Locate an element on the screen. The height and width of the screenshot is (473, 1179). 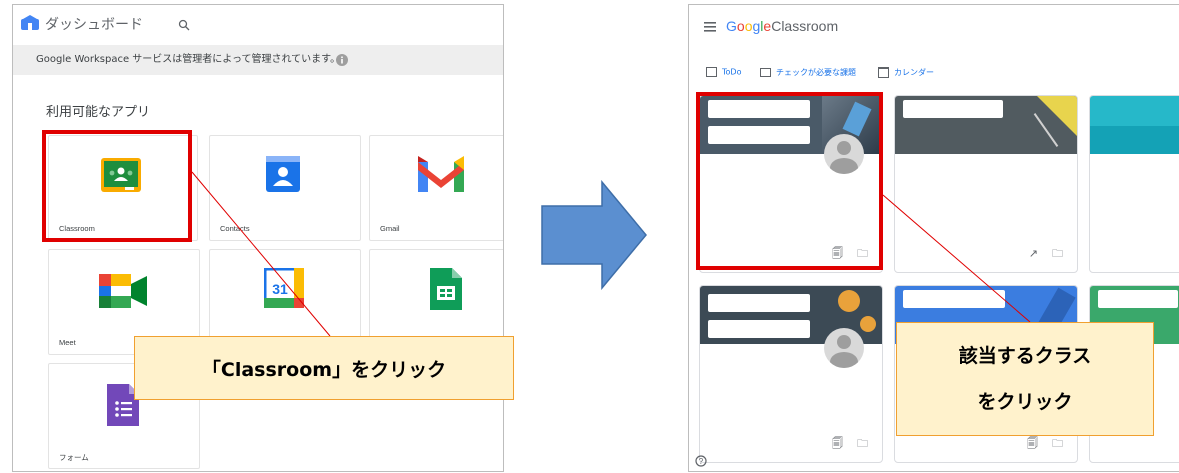
classroom-callout-text: 「Classroom」をクリック is located at coordinates (324, 369).